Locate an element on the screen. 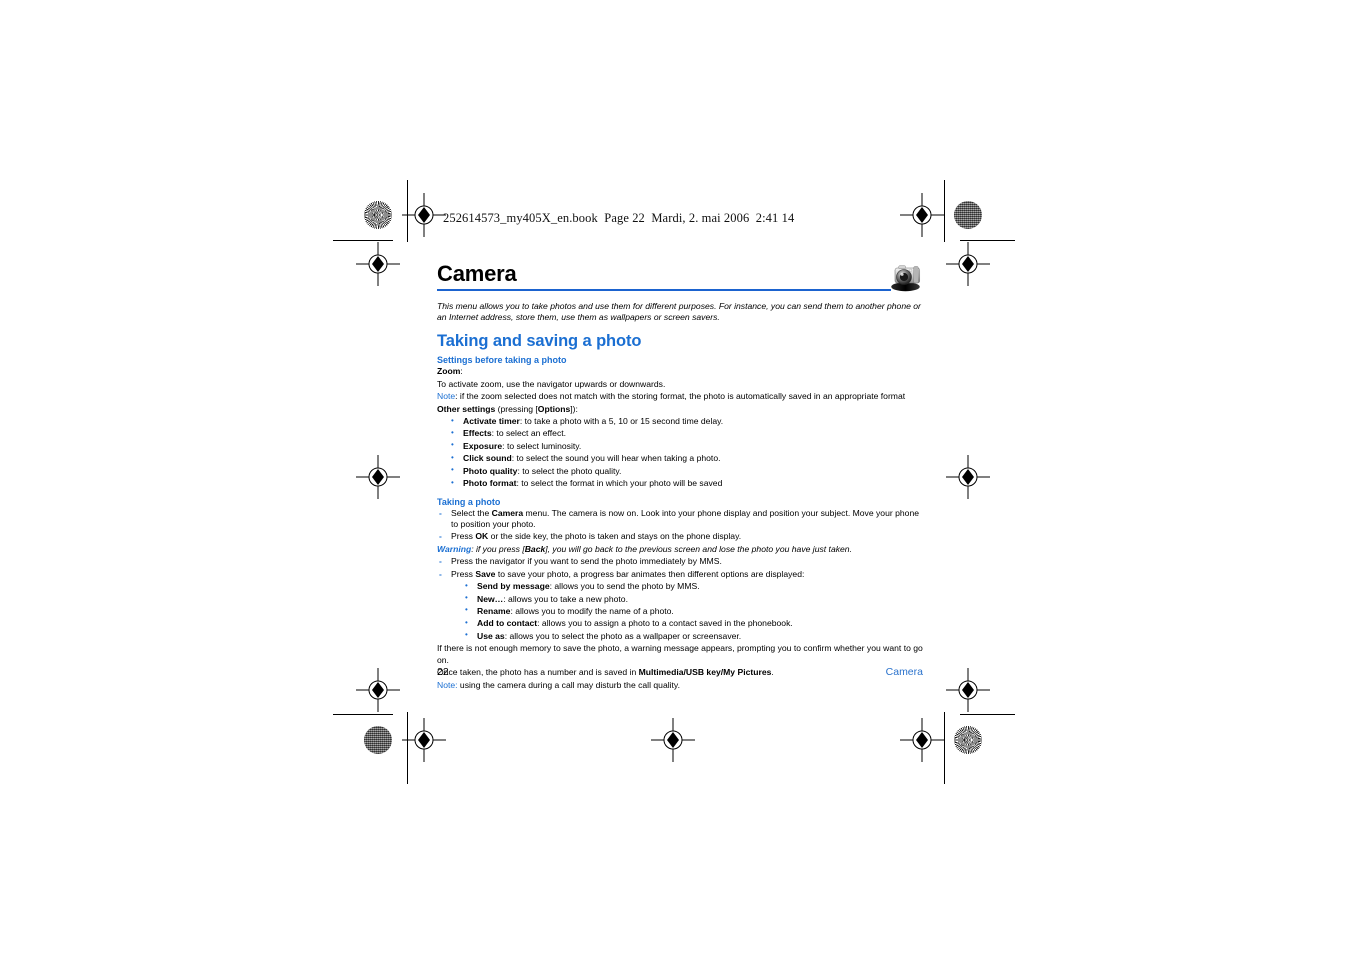 This screenshot has height=954, width=1351. list-item: New…: allows you to take a new photo. is located at coordinates (680, 599).